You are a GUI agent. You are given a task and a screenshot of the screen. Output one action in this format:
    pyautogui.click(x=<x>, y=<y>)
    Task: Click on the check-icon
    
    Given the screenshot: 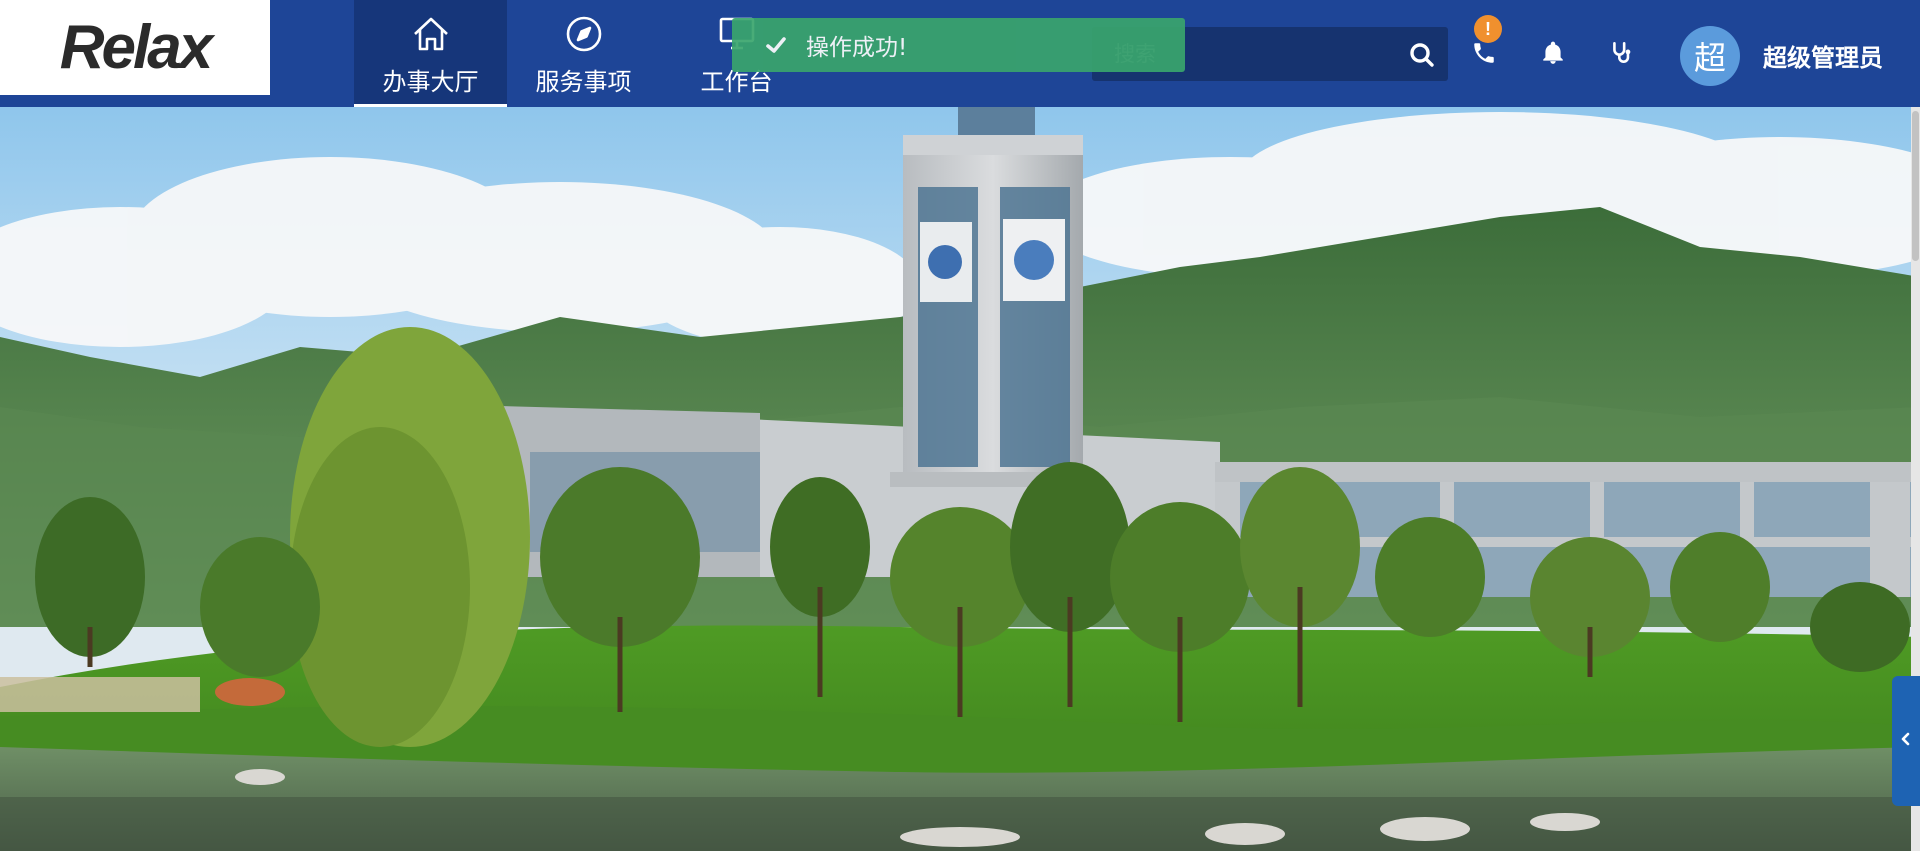 What is the action you would take?
    pyautogui.click(x=776, y=45)
    